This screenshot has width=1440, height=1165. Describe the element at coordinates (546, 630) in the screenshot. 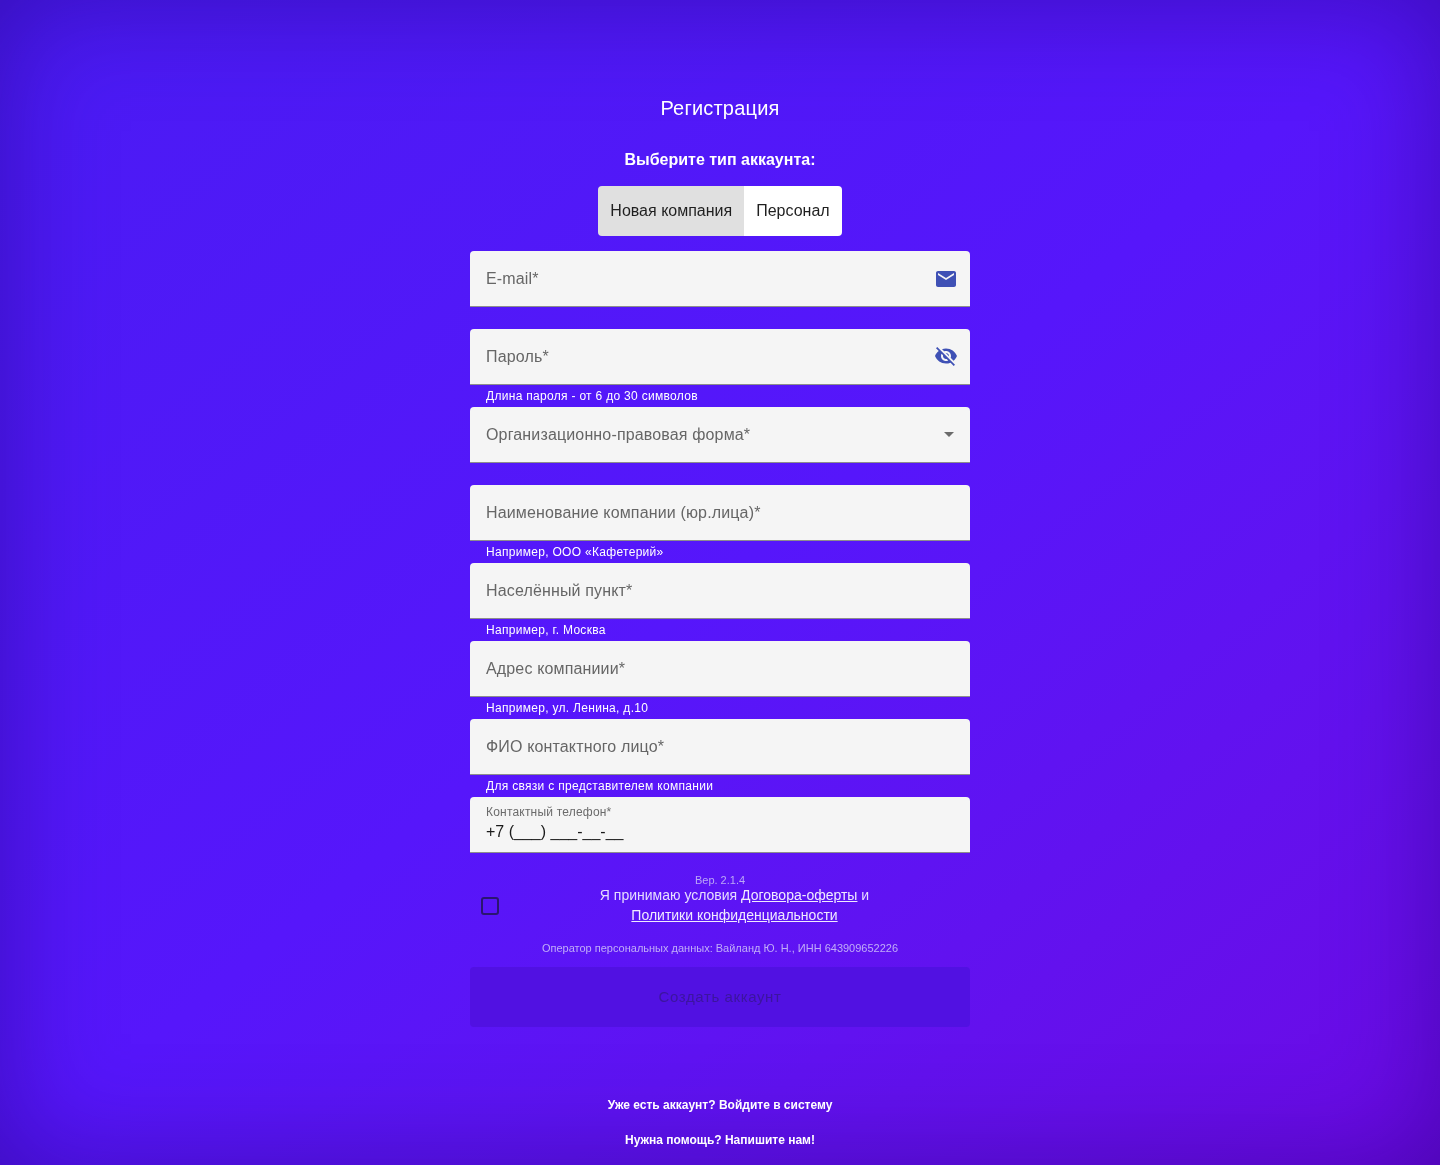

I see `helper-text: Например, г. Москва` at that location.